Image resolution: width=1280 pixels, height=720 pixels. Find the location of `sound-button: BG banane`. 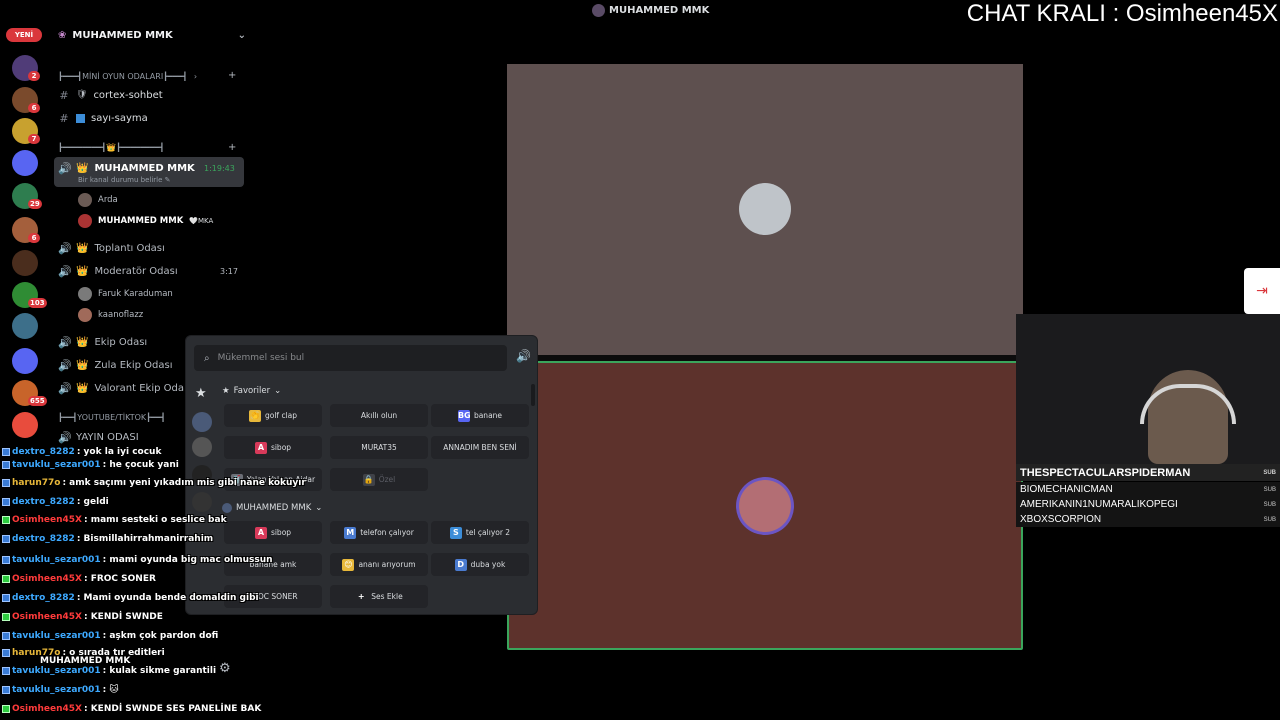

sound-button: BG banane is located at coordinates (480, 415).